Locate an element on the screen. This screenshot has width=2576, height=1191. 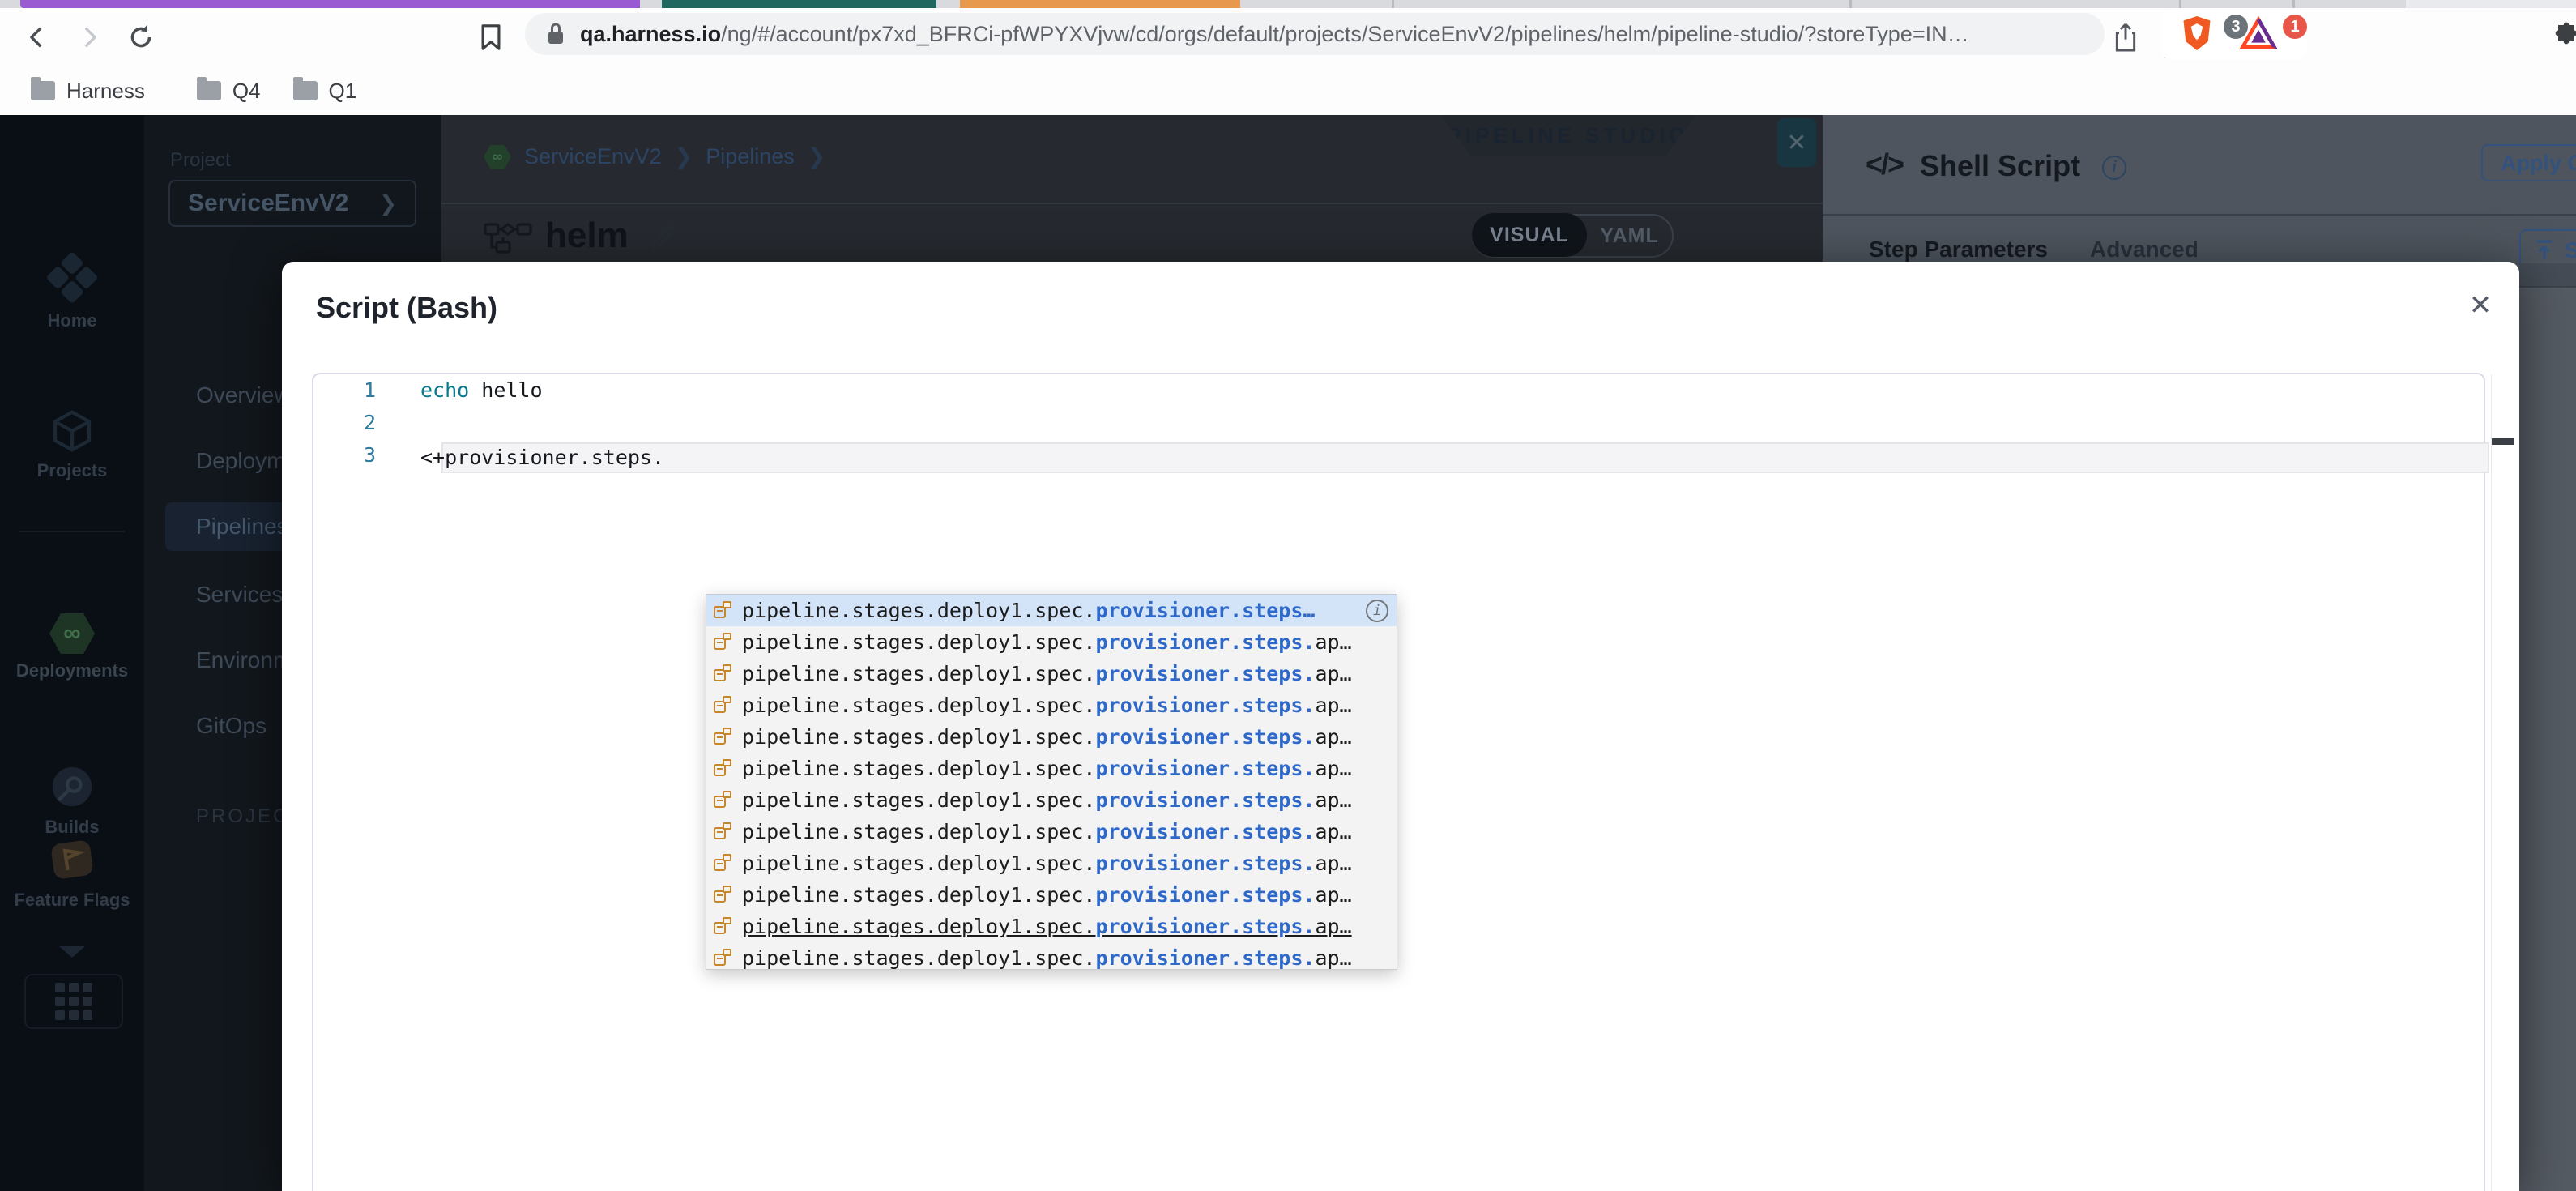
overview-ruler is located at coordinates (2491, 782).